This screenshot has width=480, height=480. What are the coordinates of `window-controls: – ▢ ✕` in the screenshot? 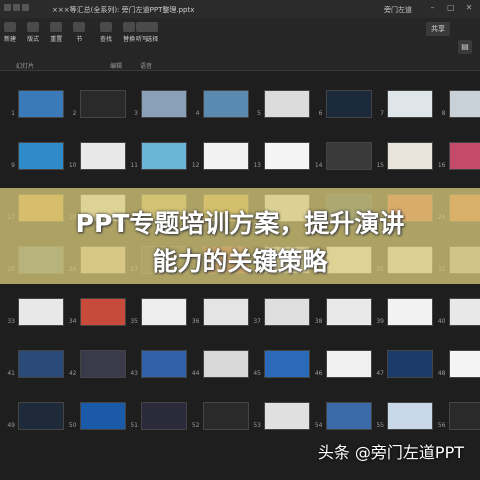 It's located at (448, 8).